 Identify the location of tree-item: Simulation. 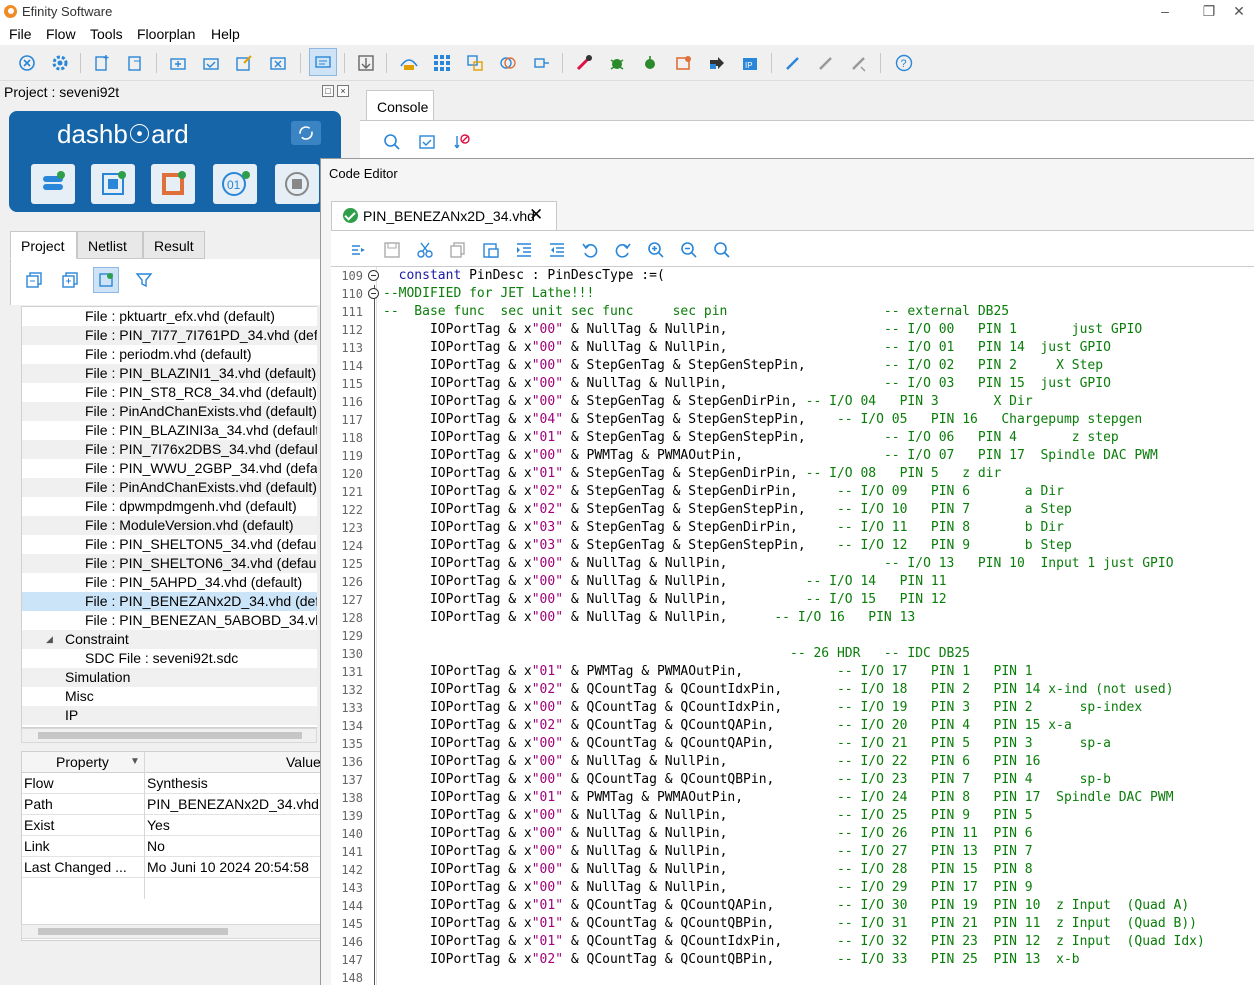
(171, 677).